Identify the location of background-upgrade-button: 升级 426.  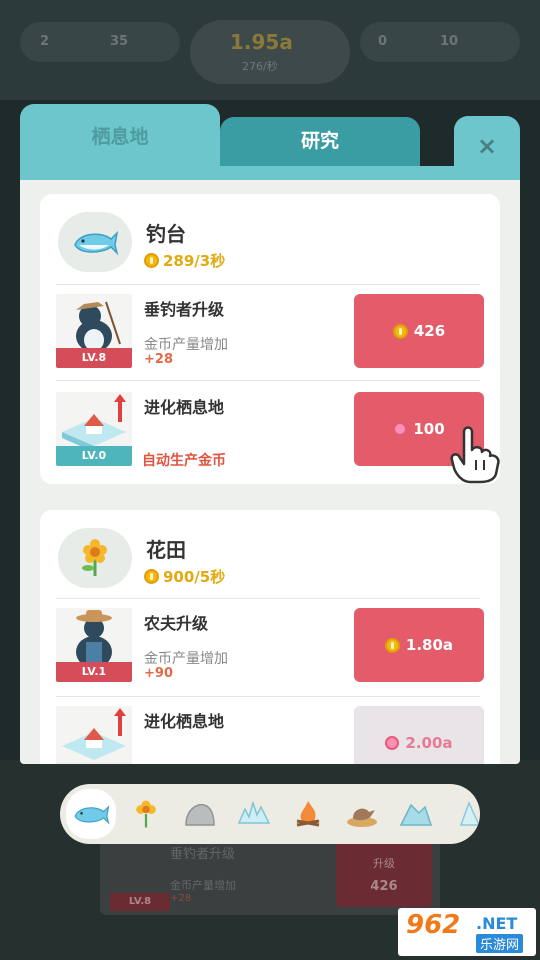
(384, 875).